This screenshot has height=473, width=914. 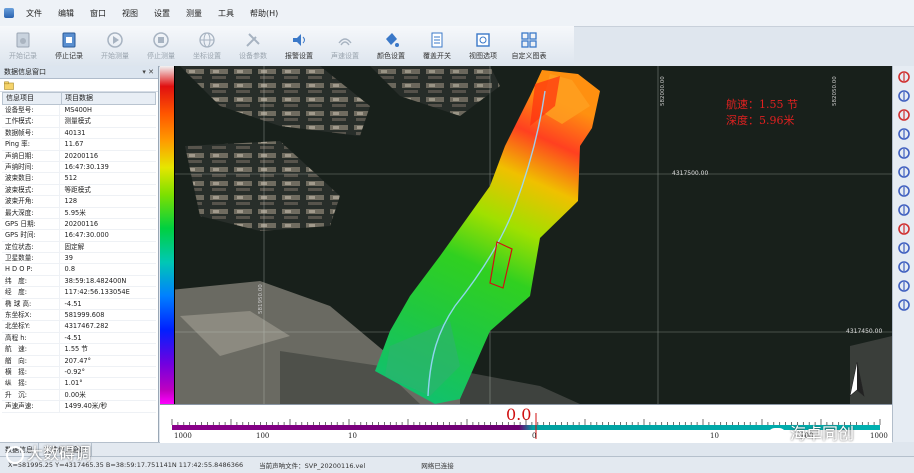 What do you see at coordinates (79, 247) in the screenshot?
I see `info-row: 定位状态: 固定解` at bounding box center [79, 247].